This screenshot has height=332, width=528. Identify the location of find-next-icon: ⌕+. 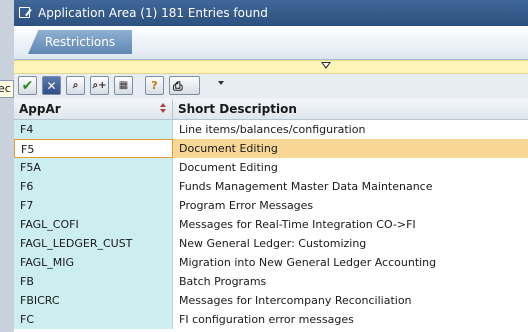
(99, 85).